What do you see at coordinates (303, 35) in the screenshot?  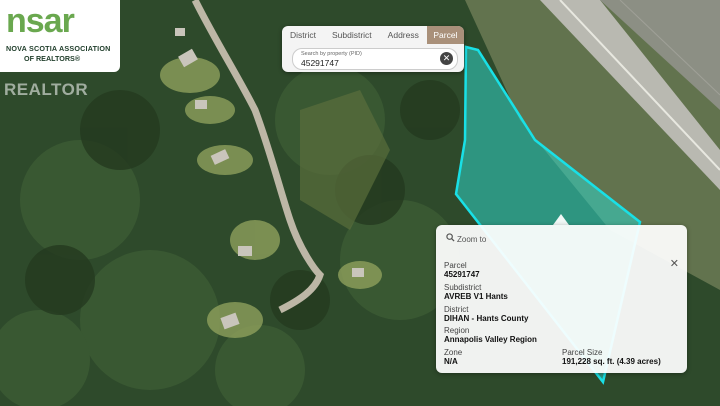 I see `tab-district: District` at bounding box center [303, 35].